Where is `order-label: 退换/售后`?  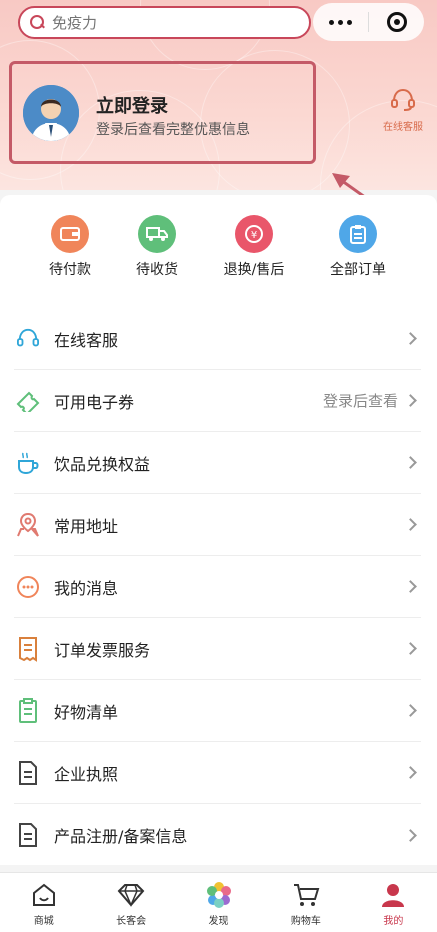 order-label: 退换/售后 is located at coordinates (254, 270).